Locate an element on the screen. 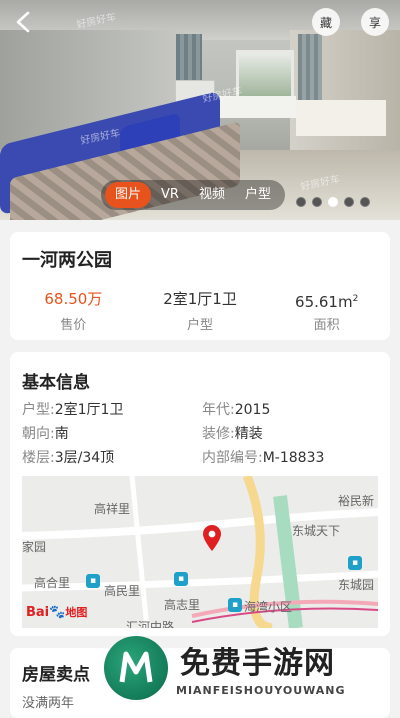  info-item: 楼层:3层/34顶 is located at coordinates (112, 458).